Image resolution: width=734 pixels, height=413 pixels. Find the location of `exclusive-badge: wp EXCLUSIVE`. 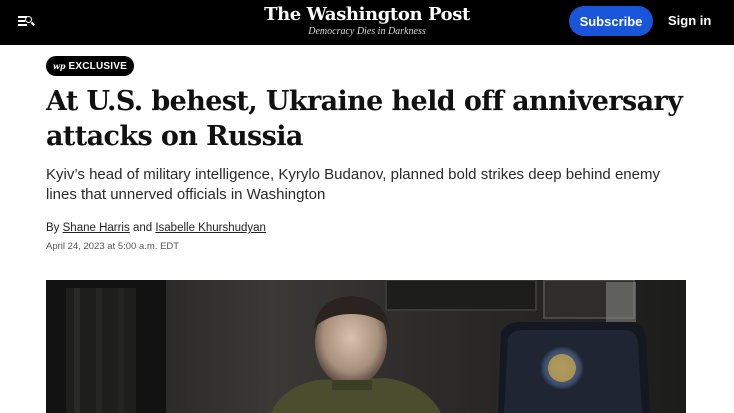

exclusive-badge: wp EXCLUSIVE is located at coordinates (90, 66).